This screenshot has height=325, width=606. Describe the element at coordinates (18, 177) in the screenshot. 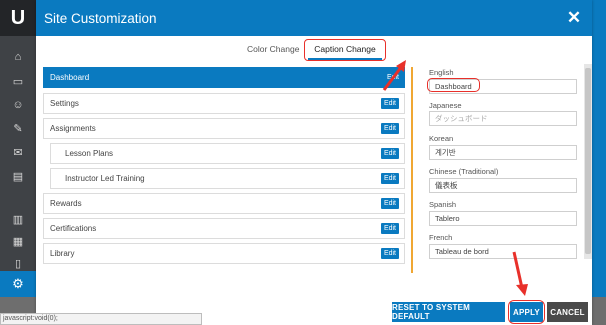

I see `reports-icon: ▤` at that location.